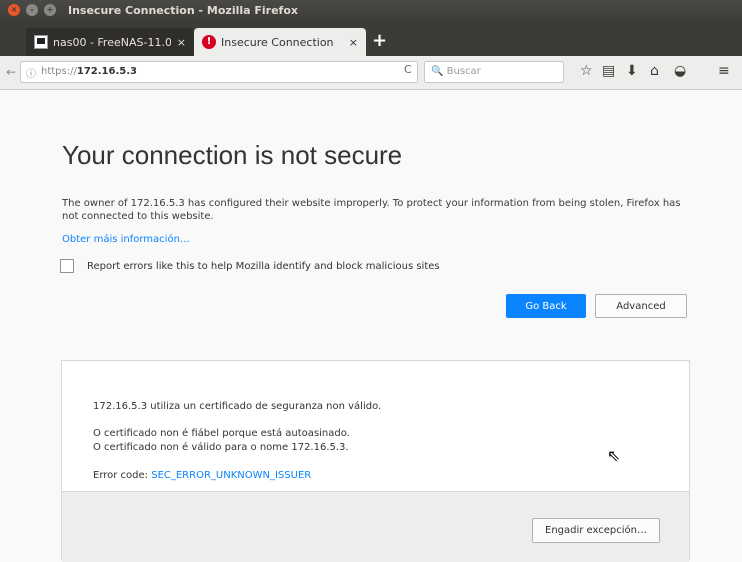 The height and width of the screenshot is (562, 742). I want to click on error-code-line: Error code: SEC_ERROR_UNKNOWN_ISSUER, so click(202, 475).